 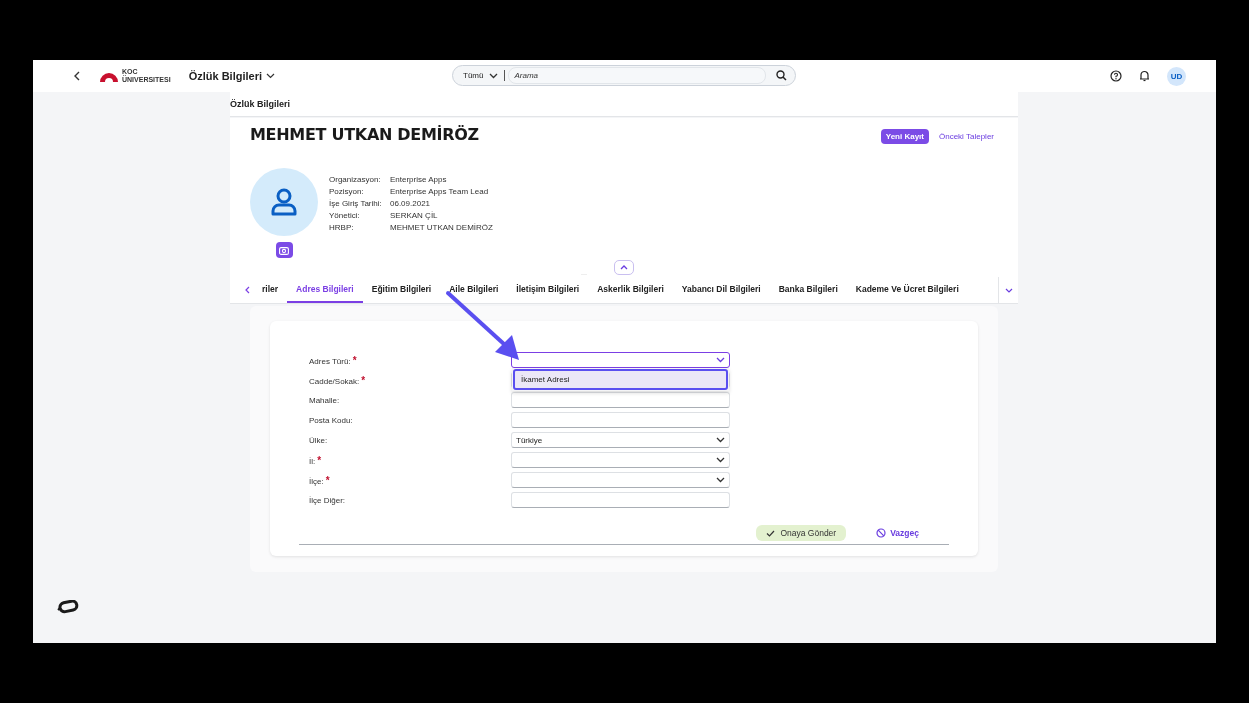 I want to click on detail-label: HRBP:, so click(x=342, y=228).